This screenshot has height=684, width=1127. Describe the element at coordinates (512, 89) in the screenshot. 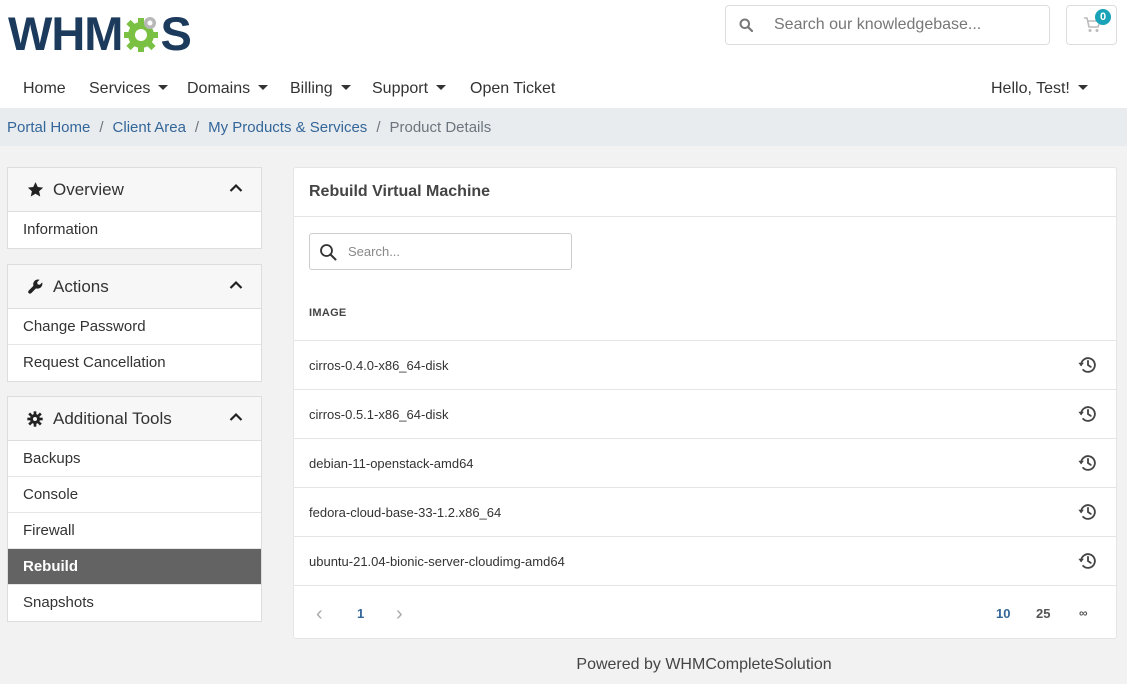

I see `nav-open-ticket: Open Ticket` at that location.